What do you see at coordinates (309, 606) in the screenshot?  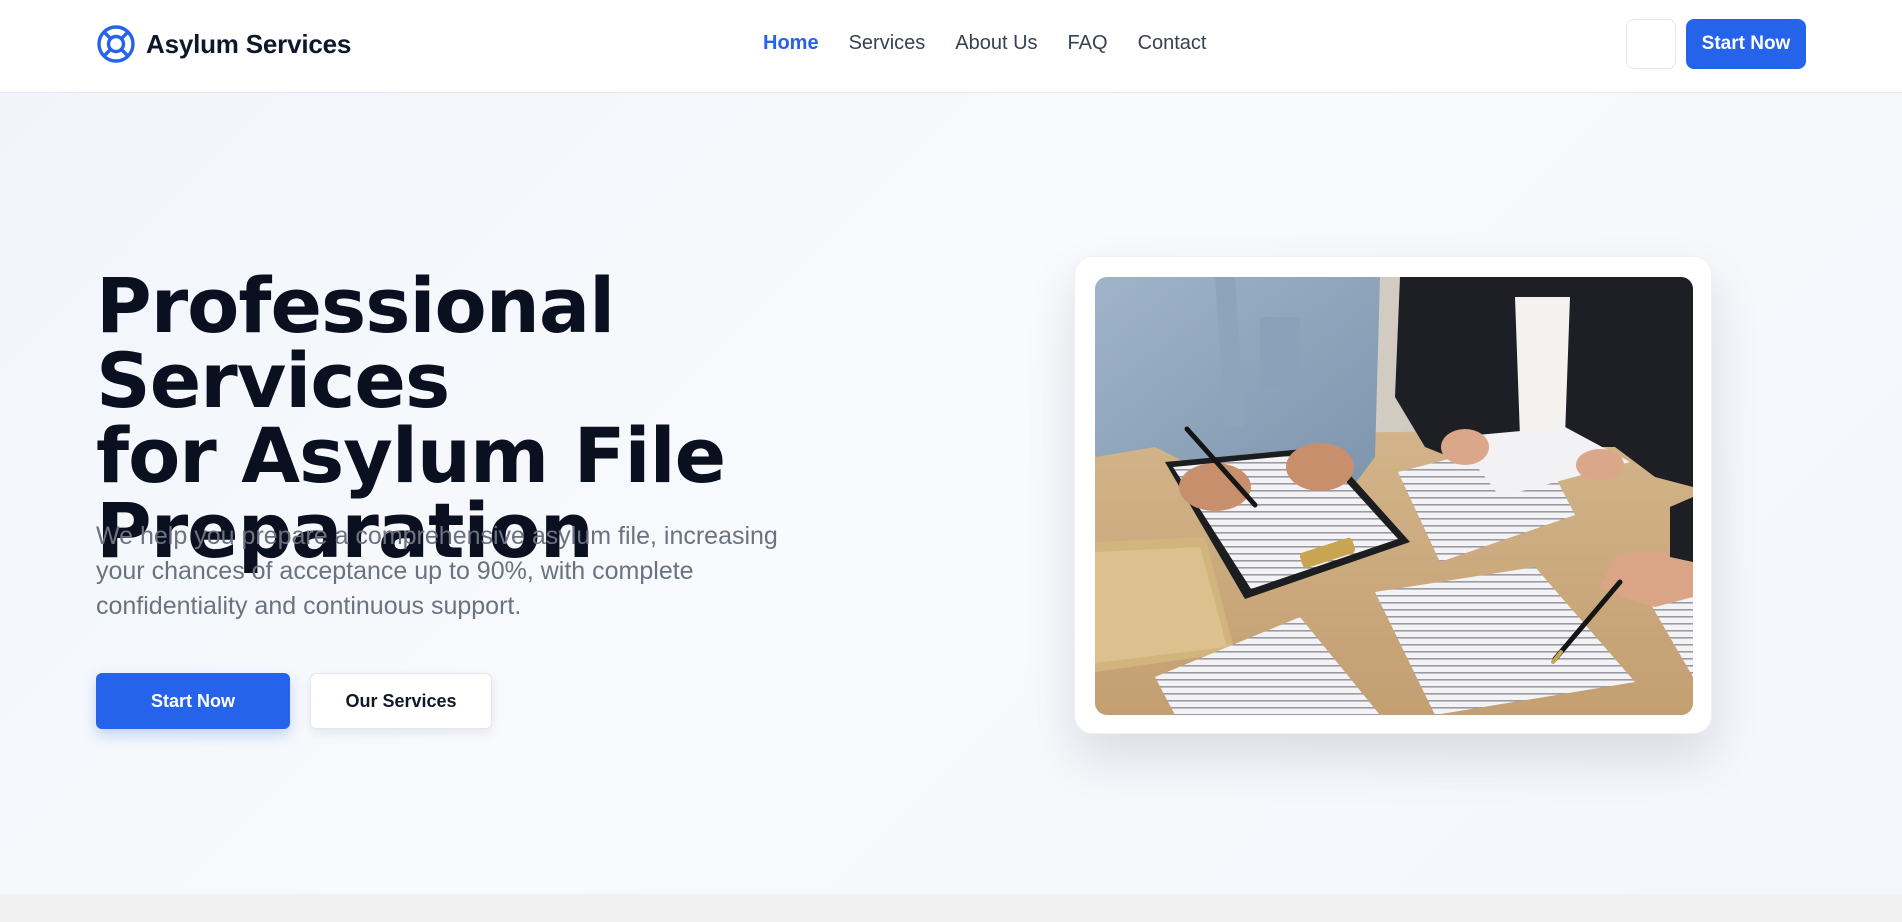 I see `hero-subtitle-line: confidentiality and continuous support.` at bounding box center [309, 606].